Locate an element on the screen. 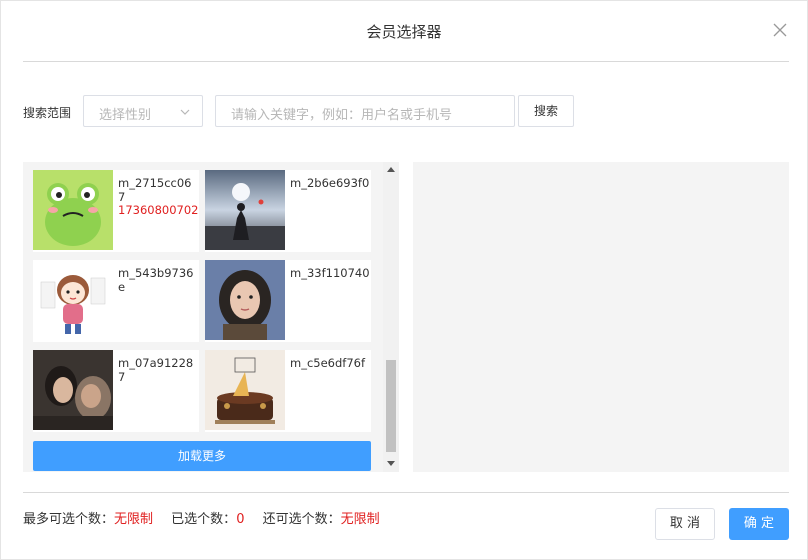  selection-stats: 最多可选个数：无限制 已选个数：0 还可选个数：无限制 is located at coordinates (201, 517).